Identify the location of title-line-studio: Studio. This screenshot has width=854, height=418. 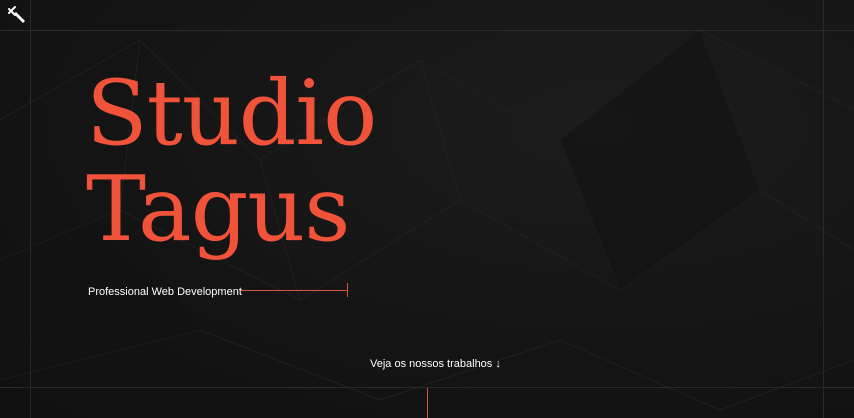
(231, 113).